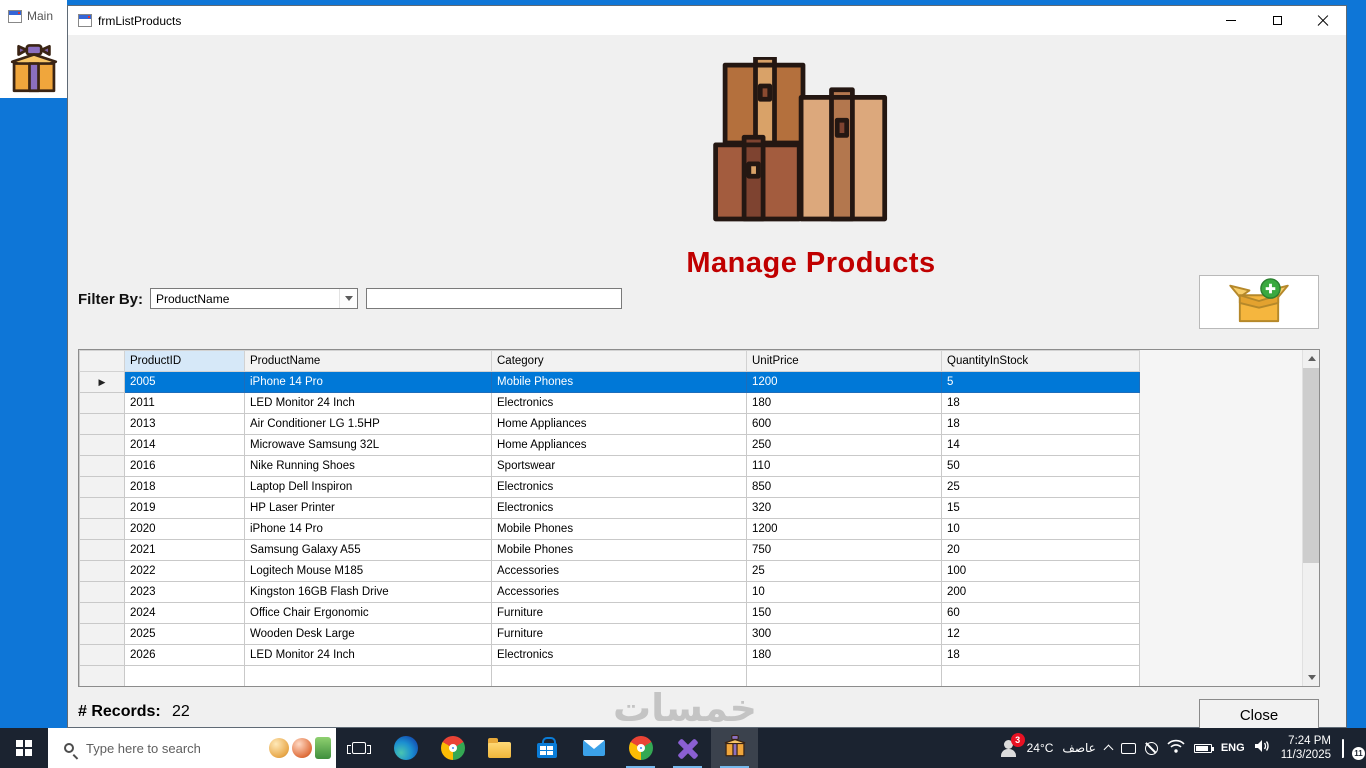  Describe the element at coordinates (1128, 748) in the screenshot. I see `display-tray-icon` at that location.